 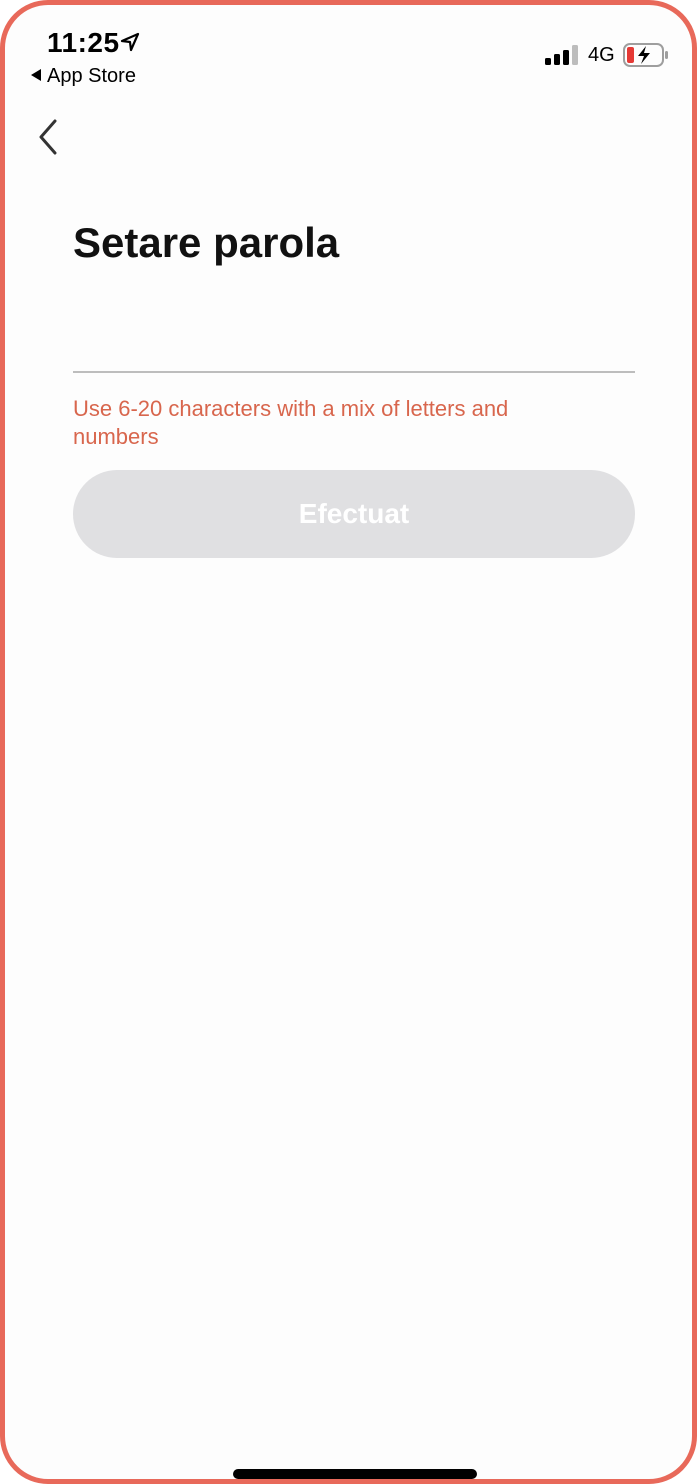 What do you see at coordinates (83, 42) in the screenshot?
I see `status-time: 11:25` at bounding box center [83, 42].